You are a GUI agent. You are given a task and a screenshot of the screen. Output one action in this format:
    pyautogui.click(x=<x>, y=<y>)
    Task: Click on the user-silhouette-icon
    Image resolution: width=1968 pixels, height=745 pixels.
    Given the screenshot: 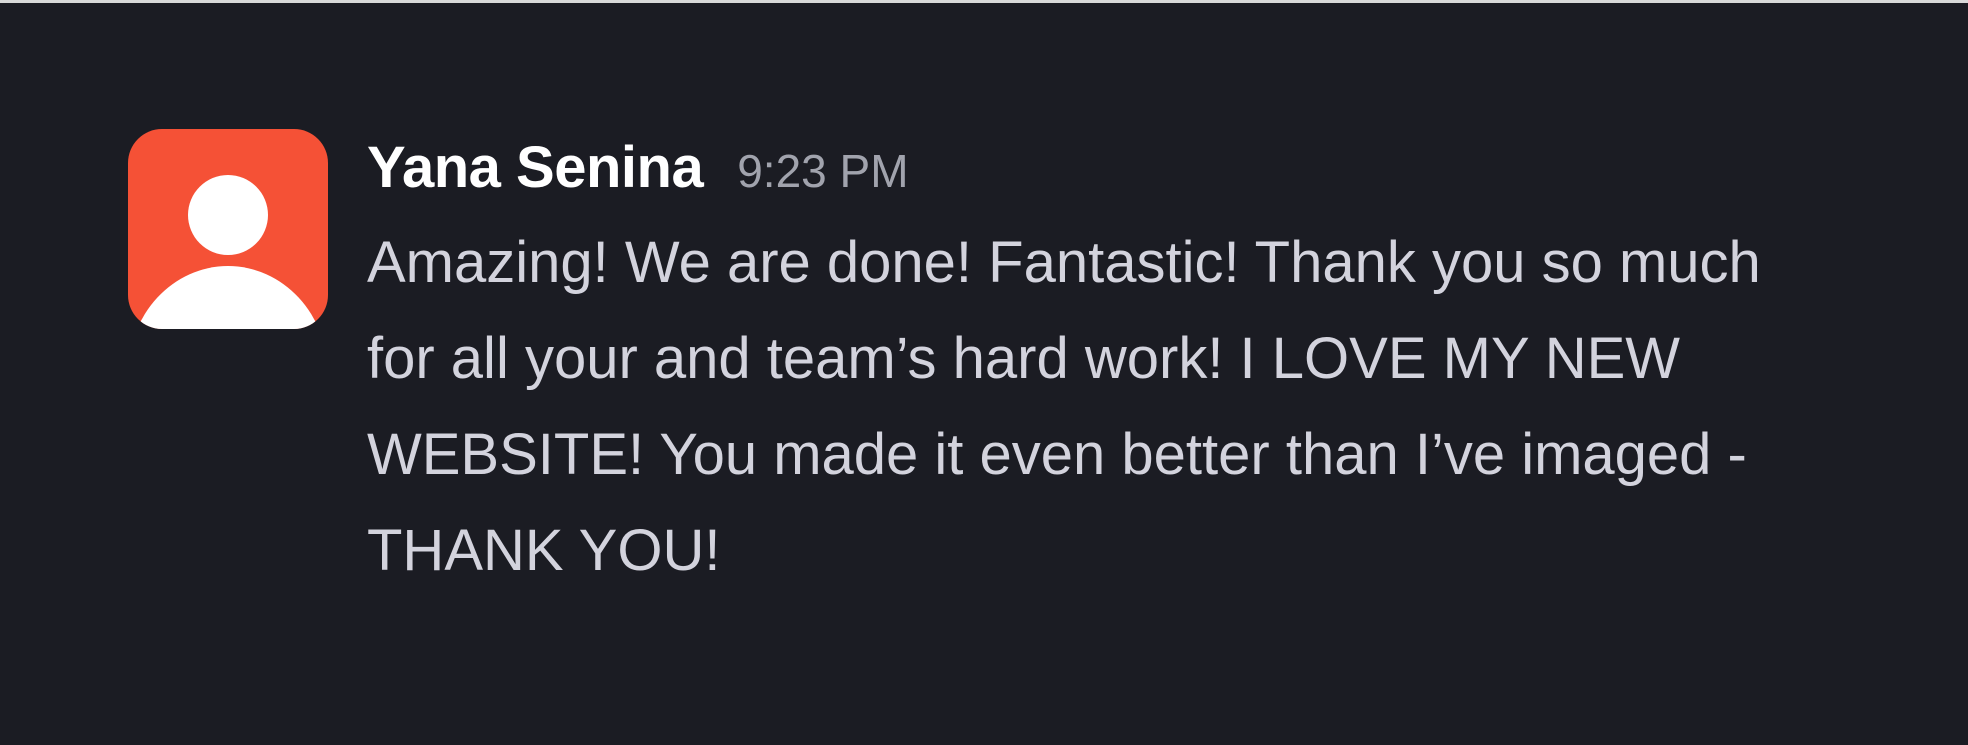 What is the action you would take?
    pyautogui.click(x=228, y=252)
    